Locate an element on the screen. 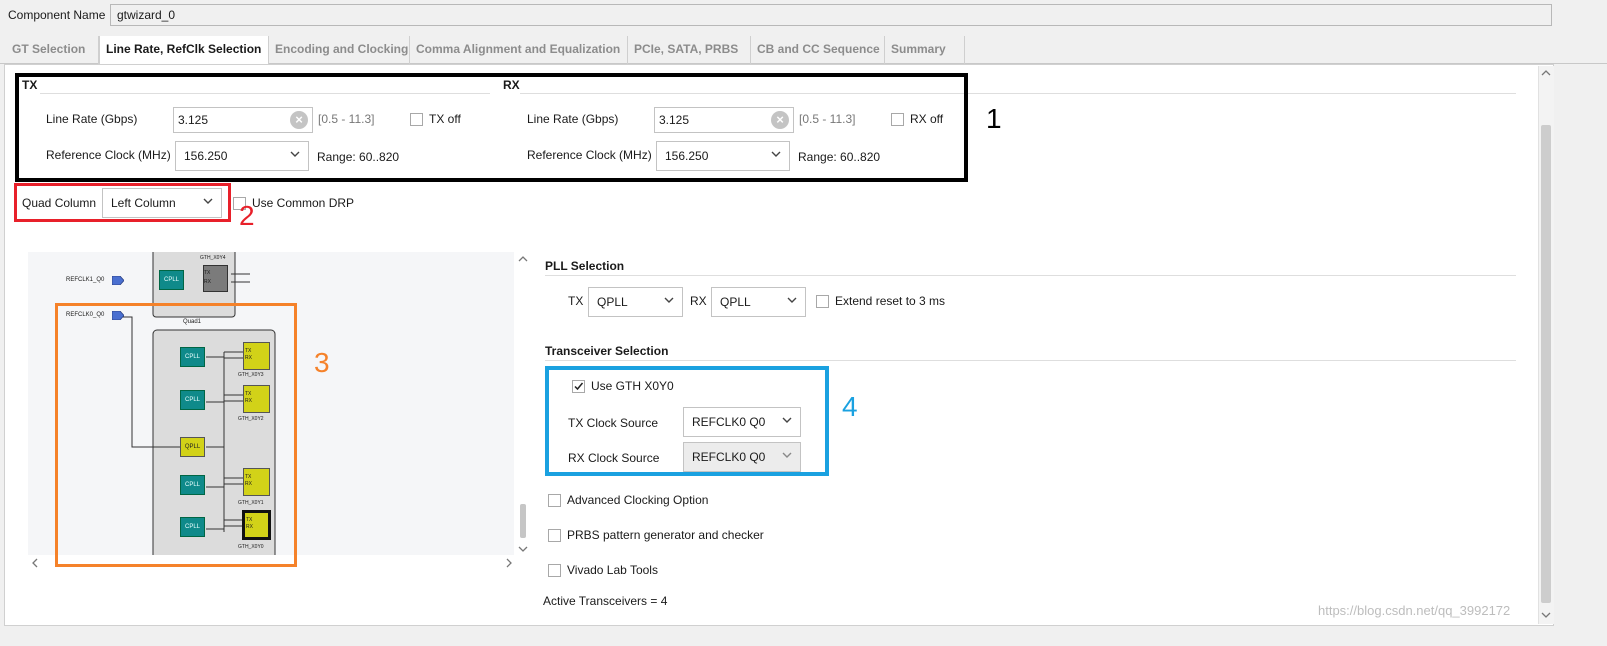 This screenshot has height=646, width=1607. extend-reset-label: Extend reset to 3 ms is located at coordinates (890, 301).